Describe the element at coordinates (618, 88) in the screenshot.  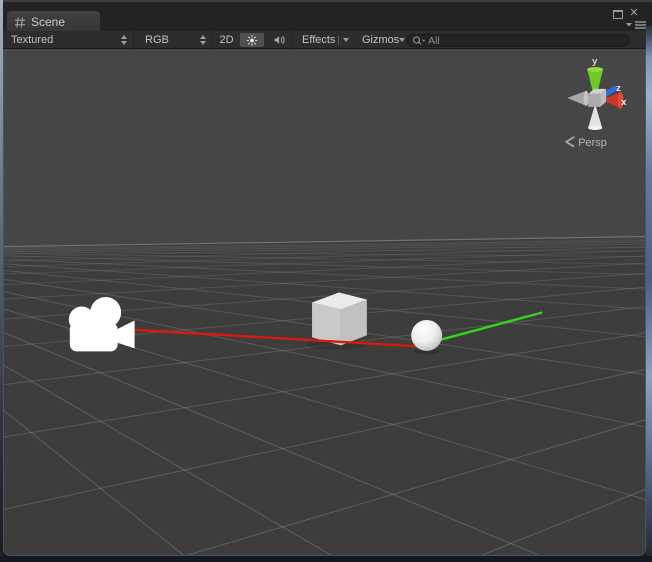
I see `z-axis-label: z` at that location.